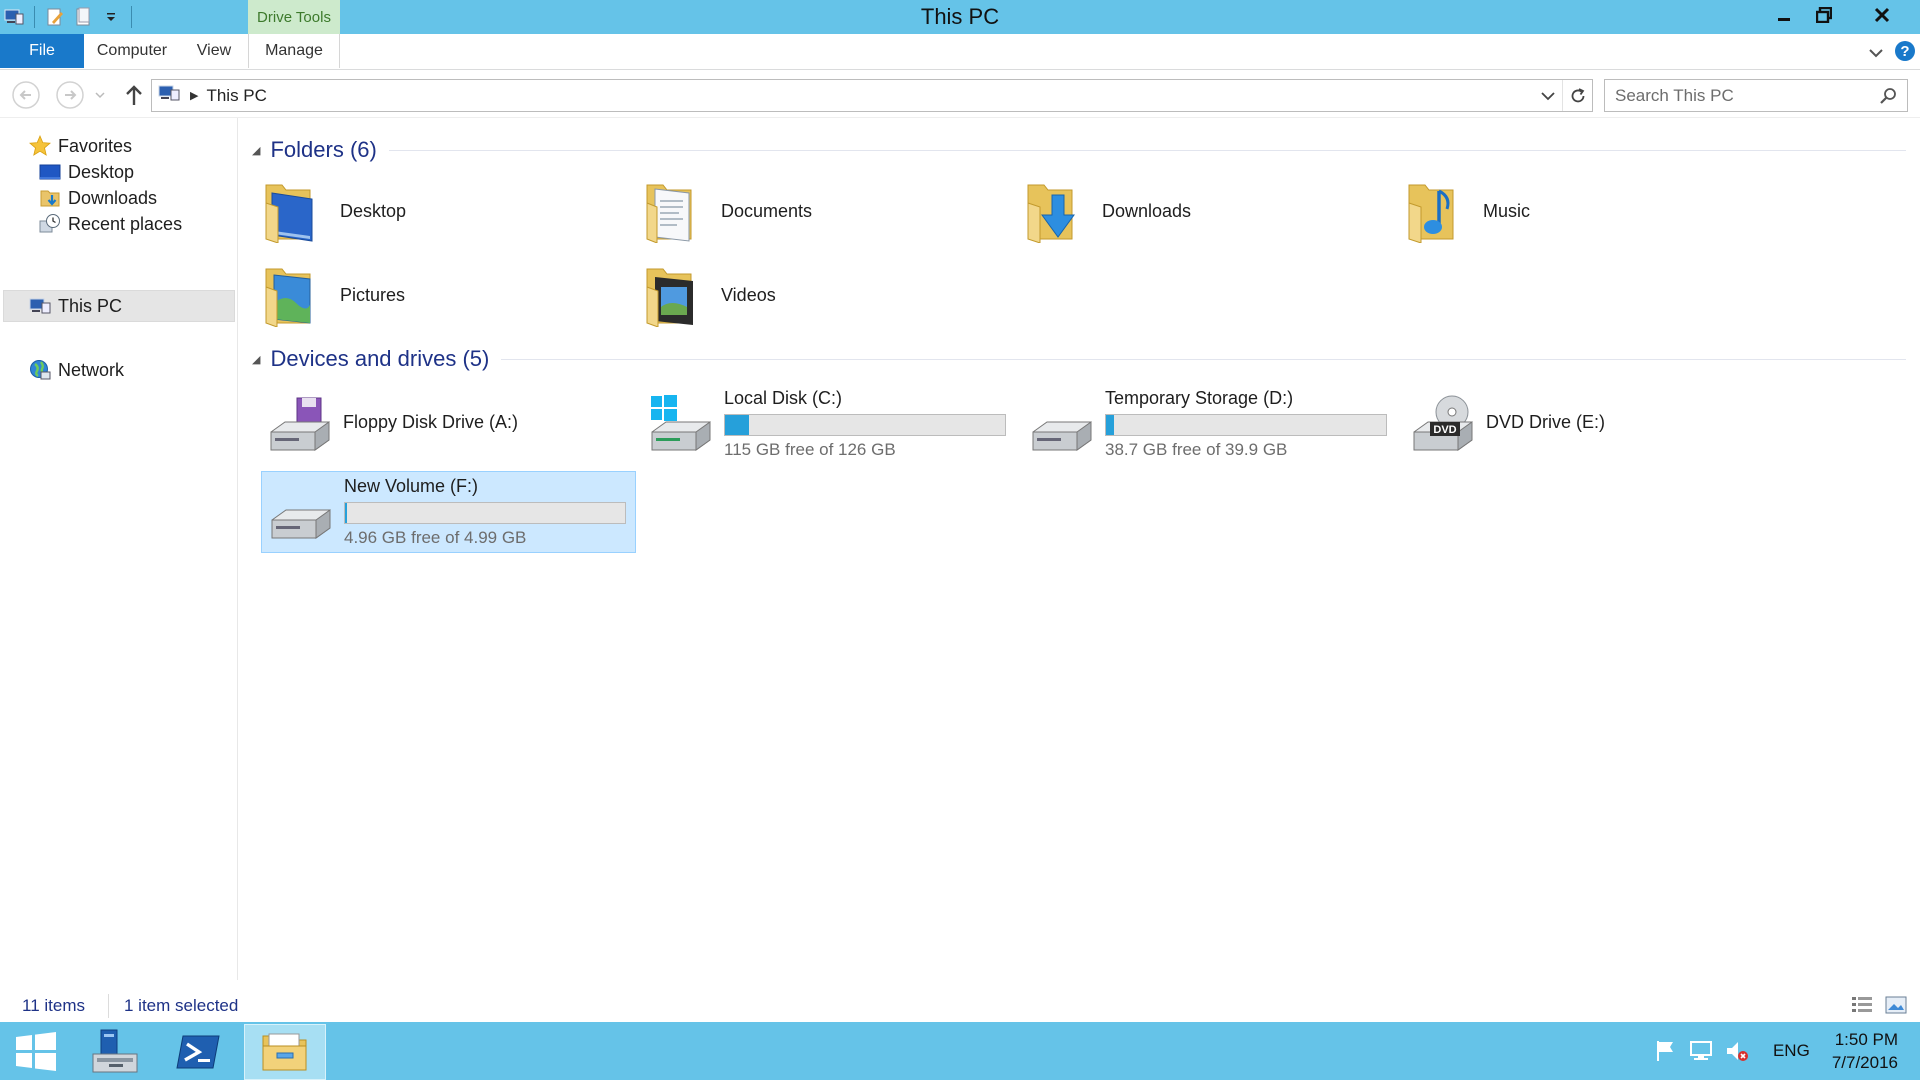 The height and width of the screenshot is (1080, 1920). I want to click on search-box, so click(1756, 95).